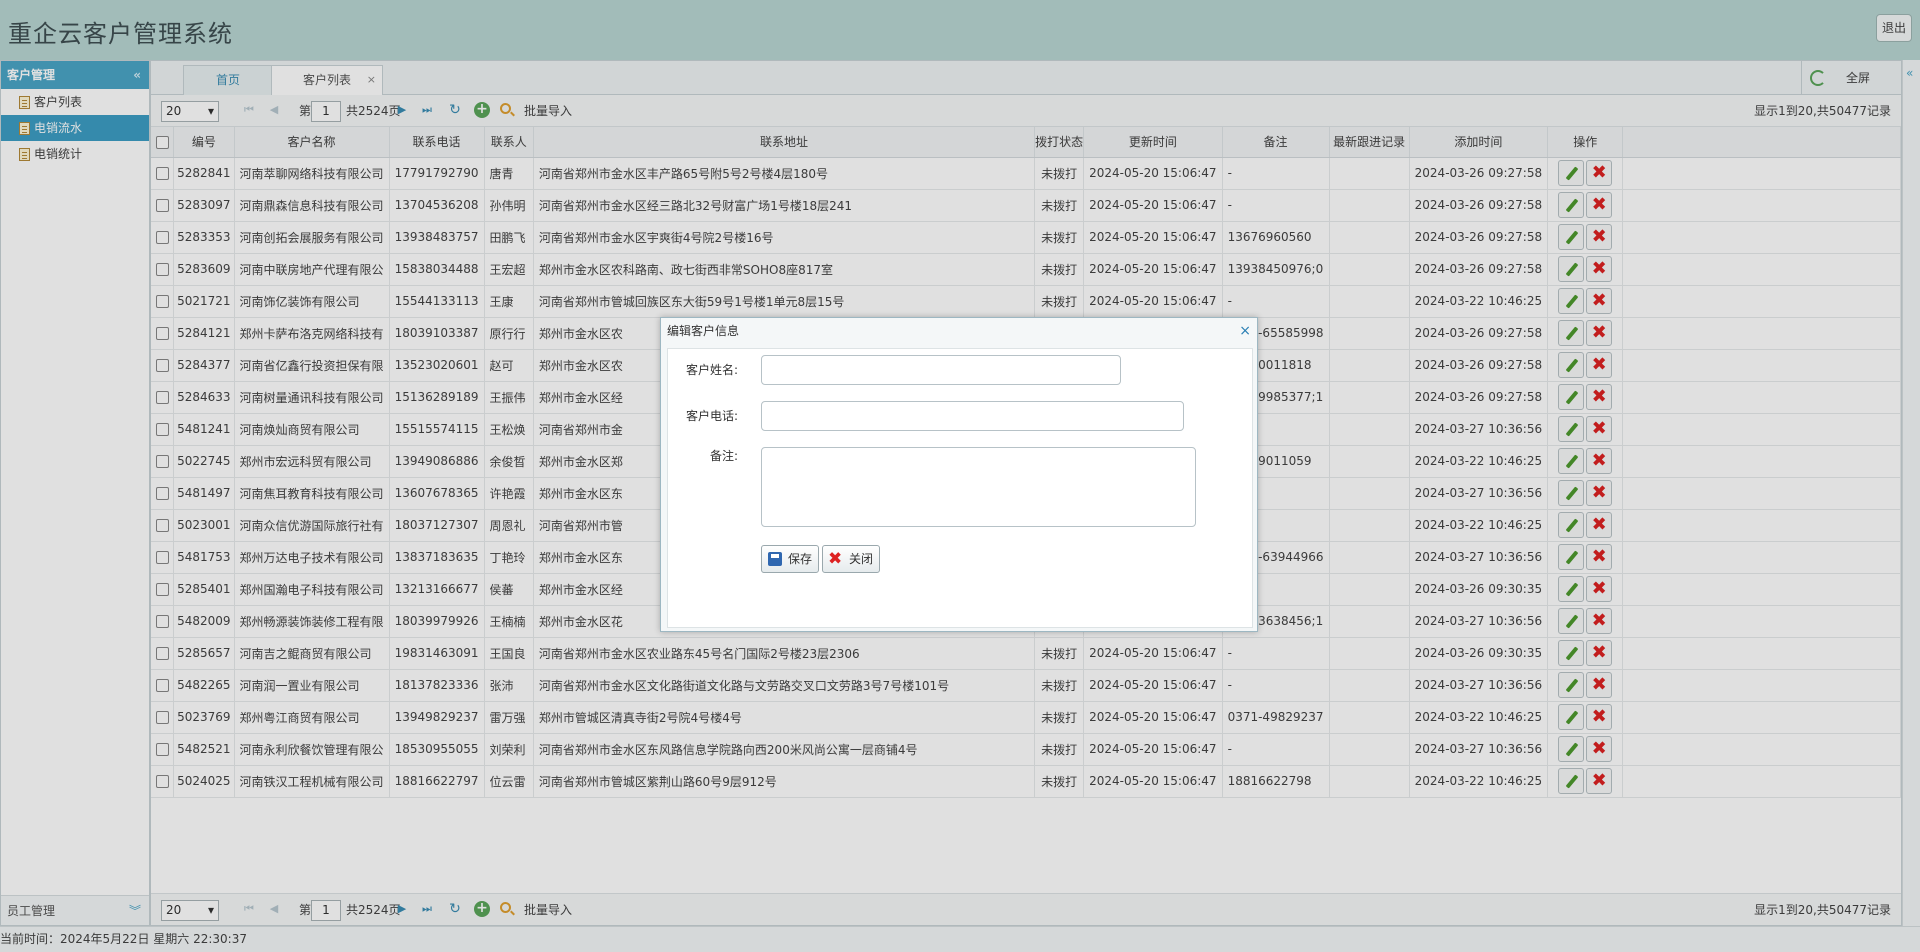 This screenshot has width=1920, height=952. What do you see at coordinates (1245, 331) in the screenshot?
I see `close-icon: ×` at bounding box center [1245, 331].